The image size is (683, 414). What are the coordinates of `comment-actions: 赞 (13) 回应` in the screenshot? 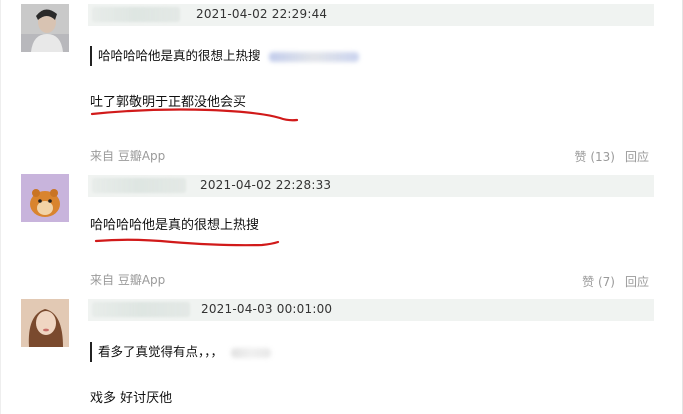 It's located at (607, 156).